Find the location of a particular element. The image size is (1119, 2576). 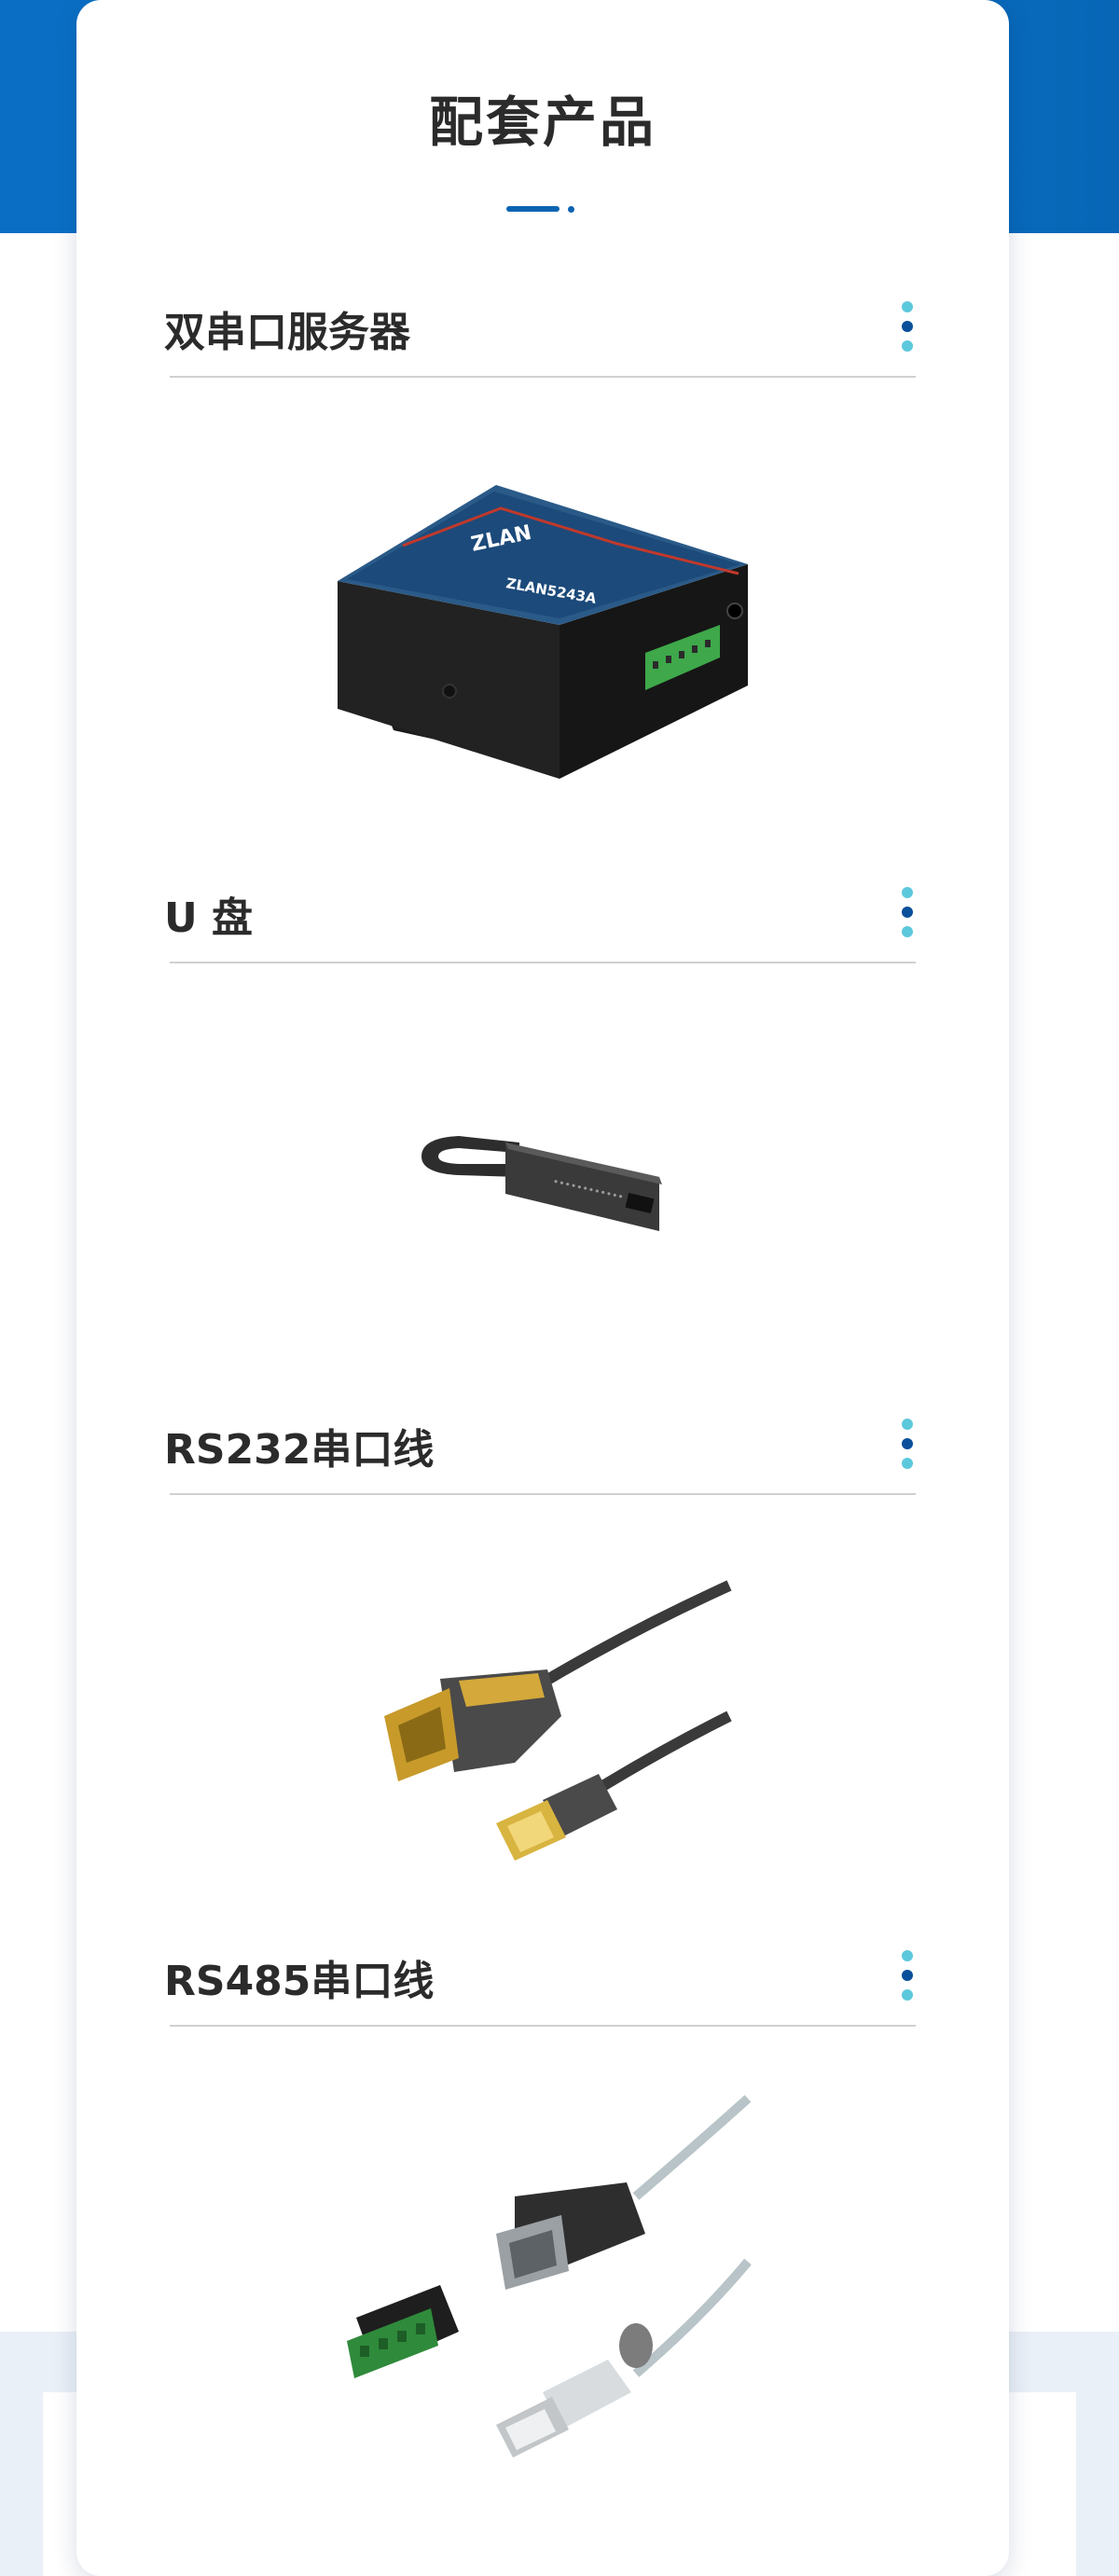

product-title: RS232串口线 is located at coordinates (299, 1450).